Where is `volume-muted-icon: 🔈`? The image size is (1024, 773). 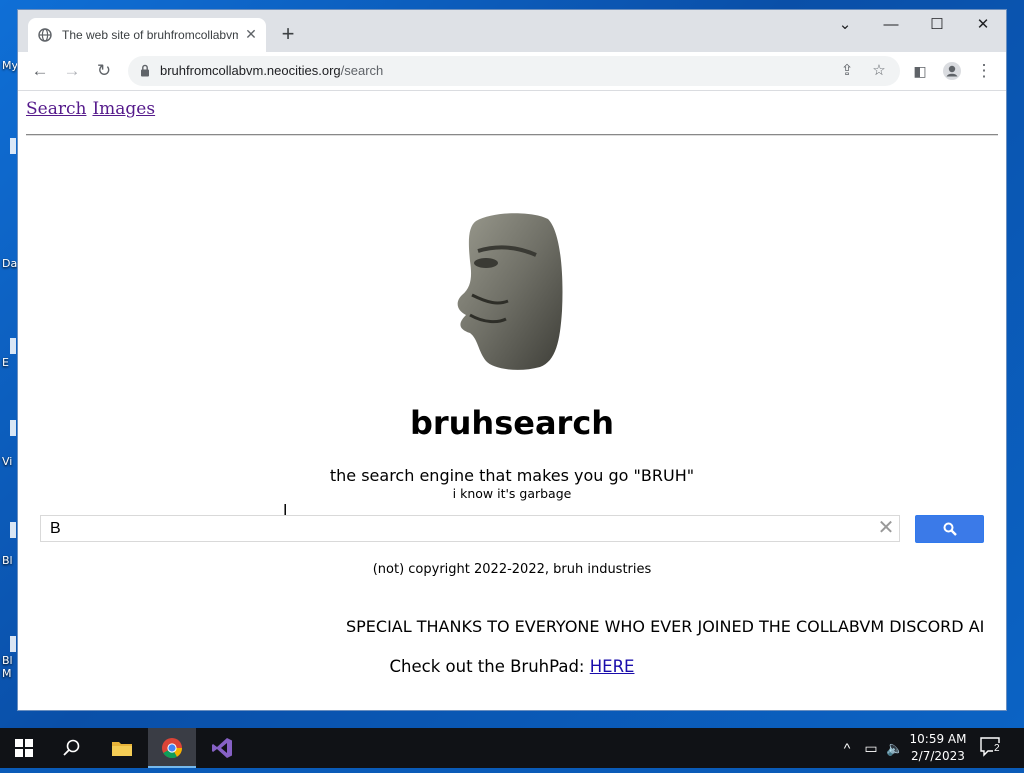 volume-muted-icon: 🔈 is located at coordinates (895, 748).